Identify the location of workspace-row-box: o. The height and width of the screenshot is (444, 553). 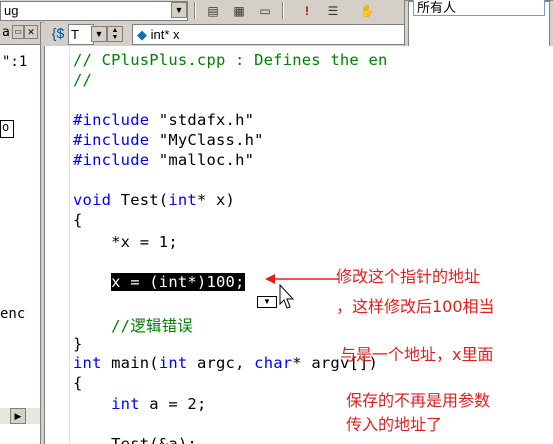
(7, 129).